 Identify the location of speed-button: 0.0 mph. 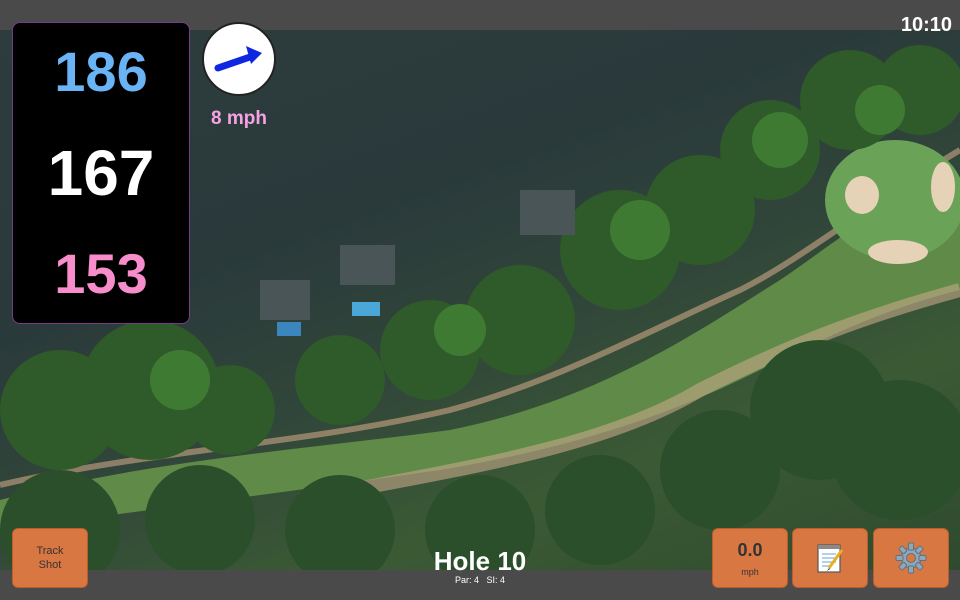
(750, 558).